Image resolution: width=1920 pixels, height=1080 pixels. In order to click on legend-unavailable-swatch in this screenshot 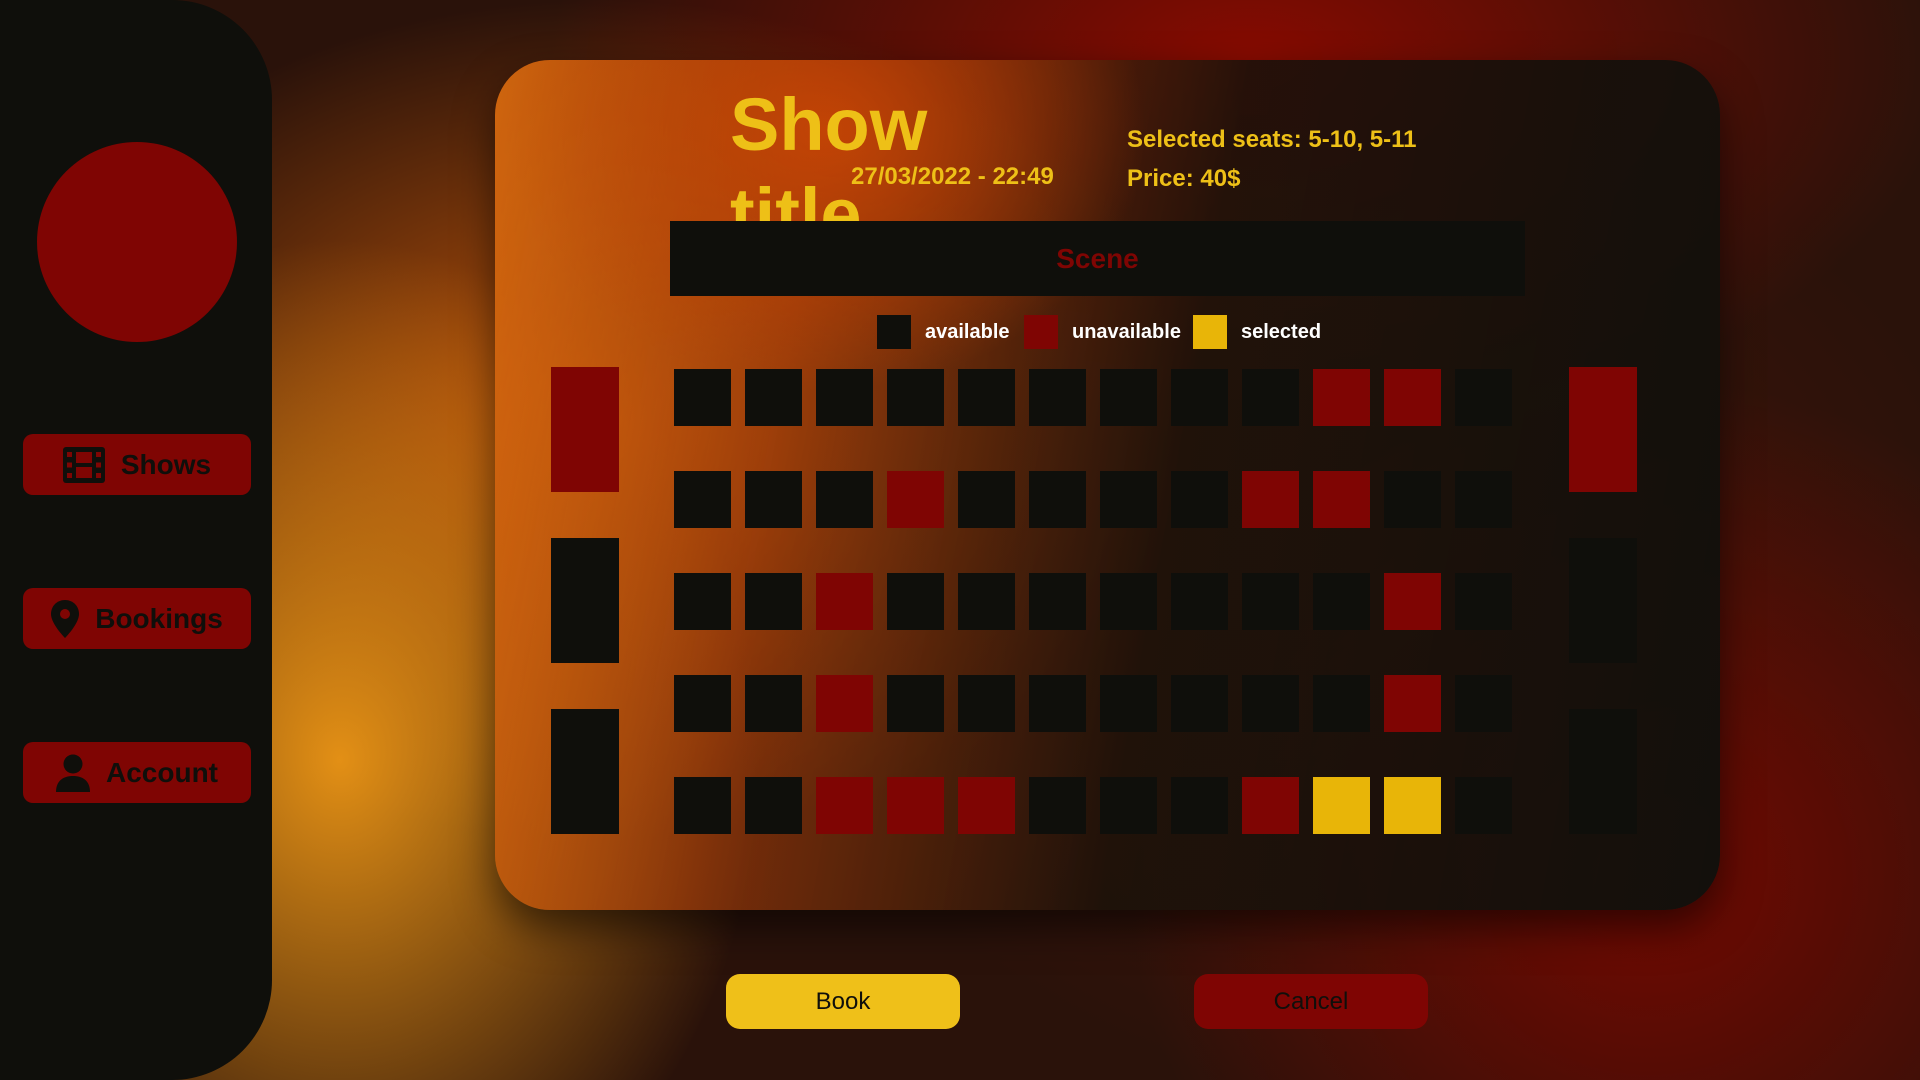, I will do `click(1041, 332)`.